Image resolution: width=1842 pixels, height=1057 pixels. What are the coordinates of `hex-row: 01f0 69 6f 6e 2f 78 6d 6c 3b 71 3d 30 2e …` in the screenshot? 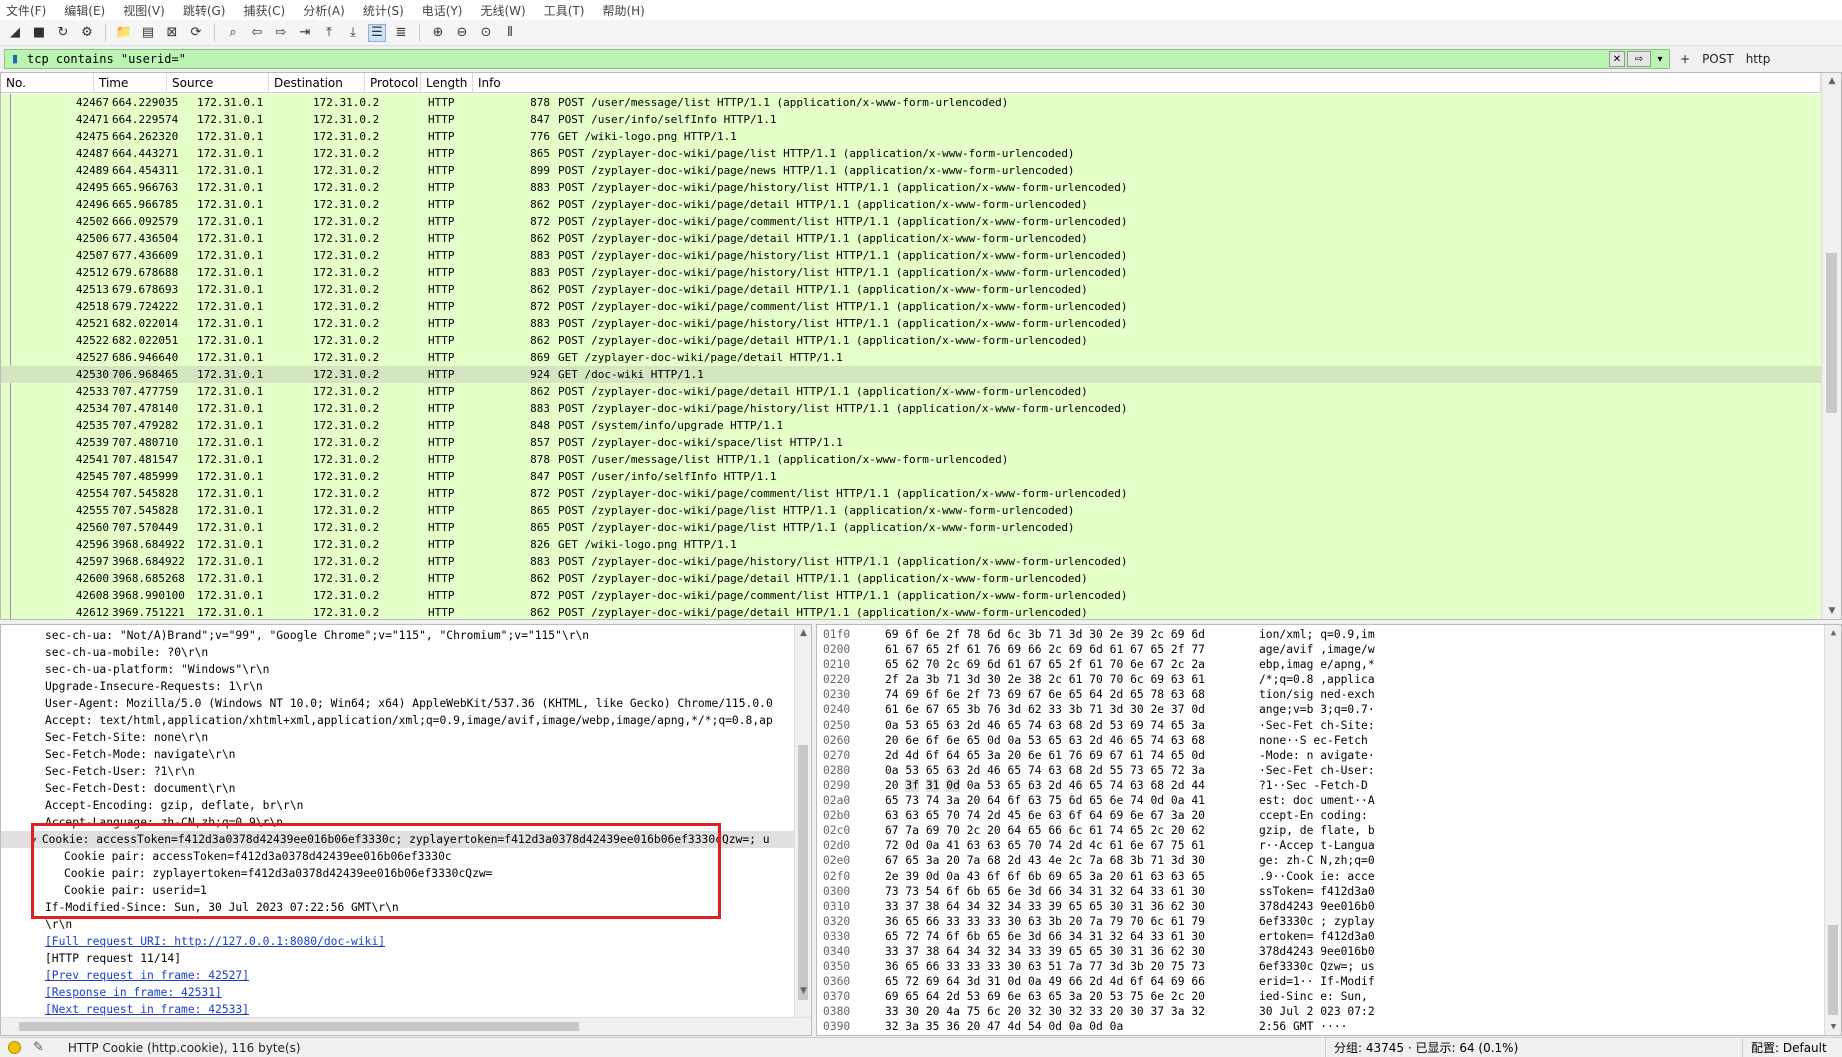 It's located at (1329, 634).